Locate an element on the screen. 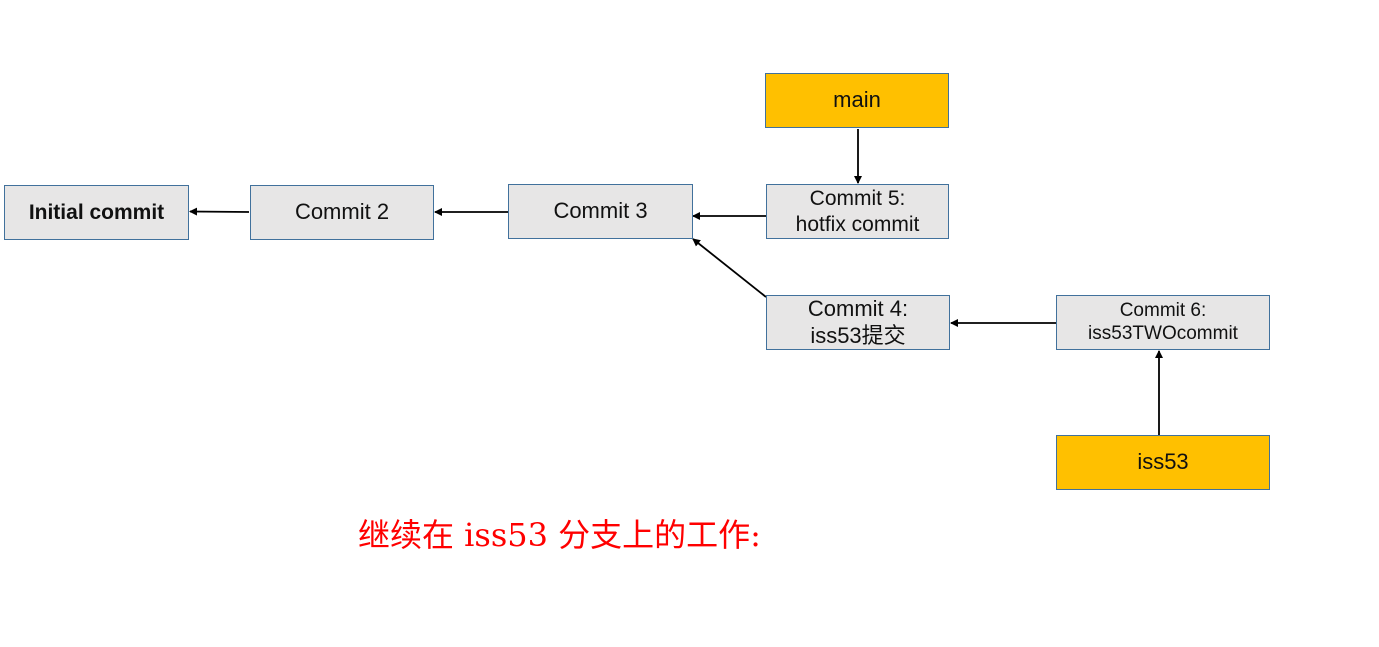 Image resolution: width=1379 pixels, height=647 pixels. commit-4: Commit 4: iss53提交 is located at coordinates (858, 322).